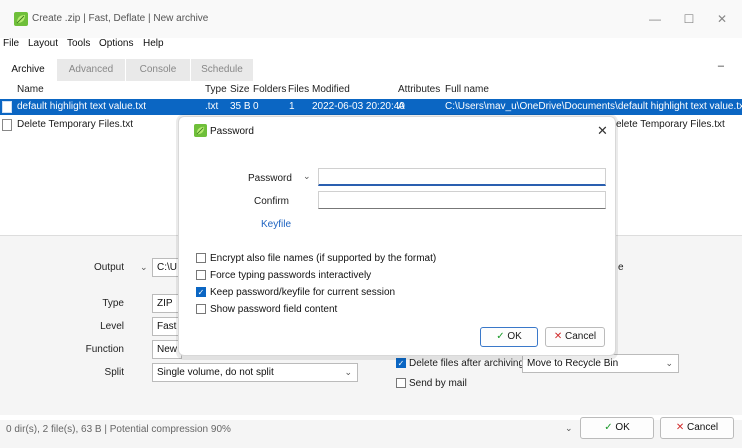  I want to click on main-ok-label: OK, so click(622, 427).